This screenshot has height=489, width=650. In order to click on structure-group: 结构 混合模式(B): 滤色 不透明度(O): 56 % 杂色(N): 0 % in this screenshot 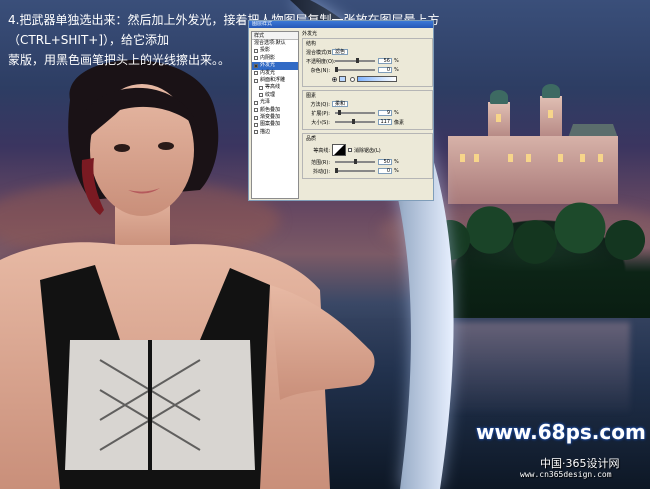, I will do `click(367, 62)`.